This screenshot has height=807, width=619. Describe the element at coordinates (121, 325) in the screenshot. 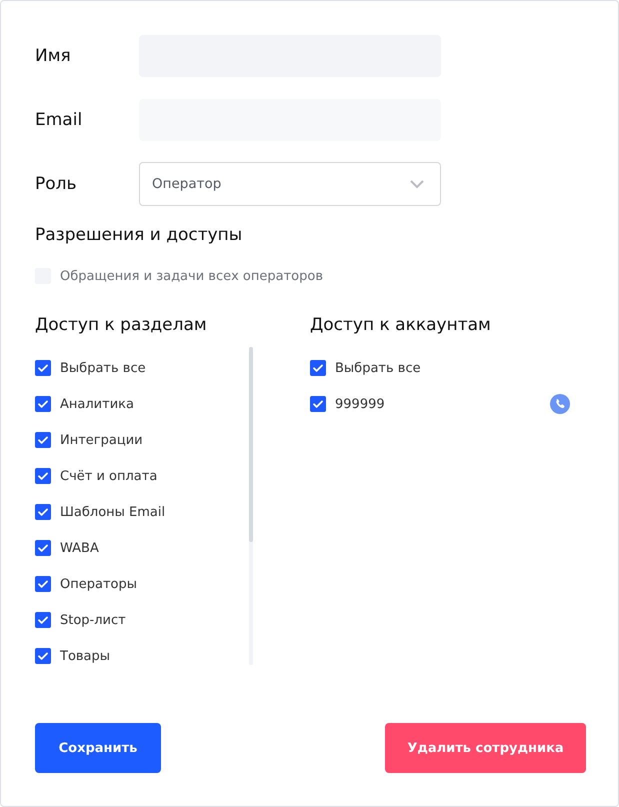

I see `column-heading: Доступ к разделам` at that location.